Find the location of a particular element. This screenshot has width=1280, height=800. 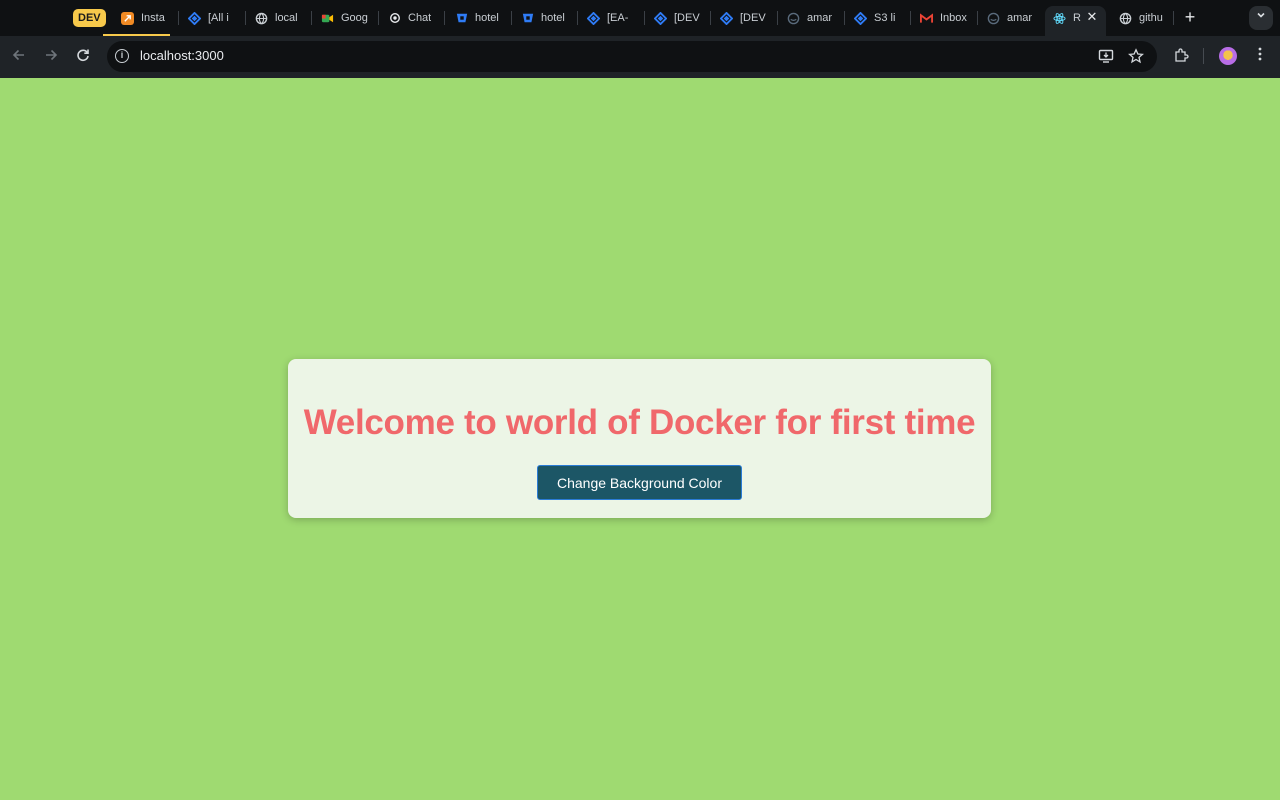

browser-tab: Insta is located at coordinates (144, 18).